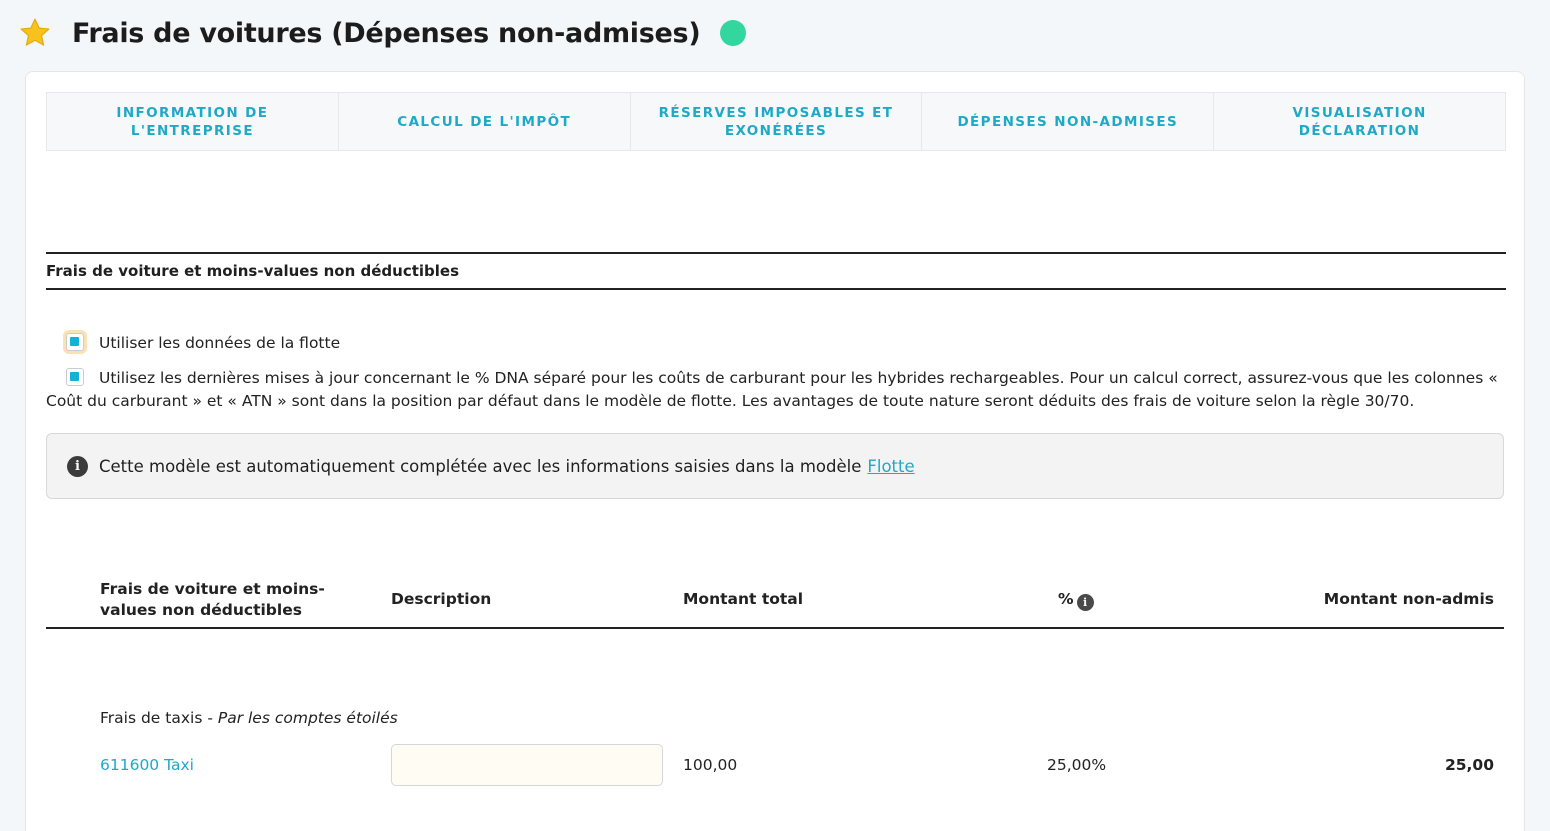 This screenshot has height=831, width=1550. I want to click on tab-reserves: RÉSERVES IMPOSABLES ET EXONÉRÉES, so click(777, 121).